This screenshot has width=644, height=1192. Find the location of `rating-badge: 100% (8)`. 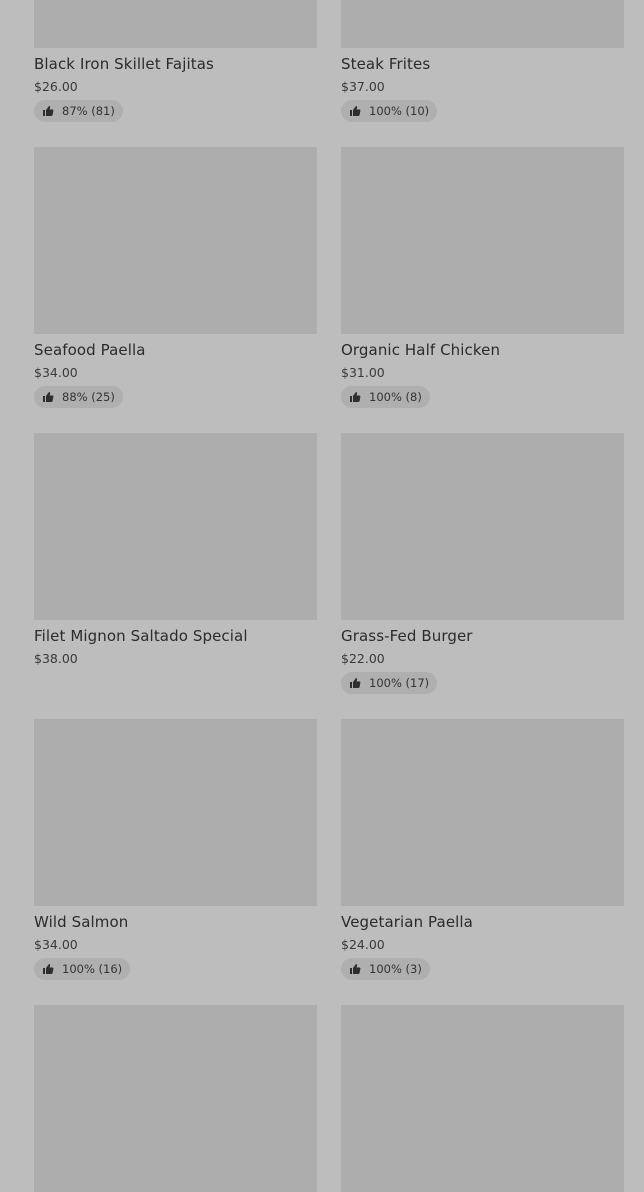

rating-badge: 100% (8) is located at coordinates (385, 397).